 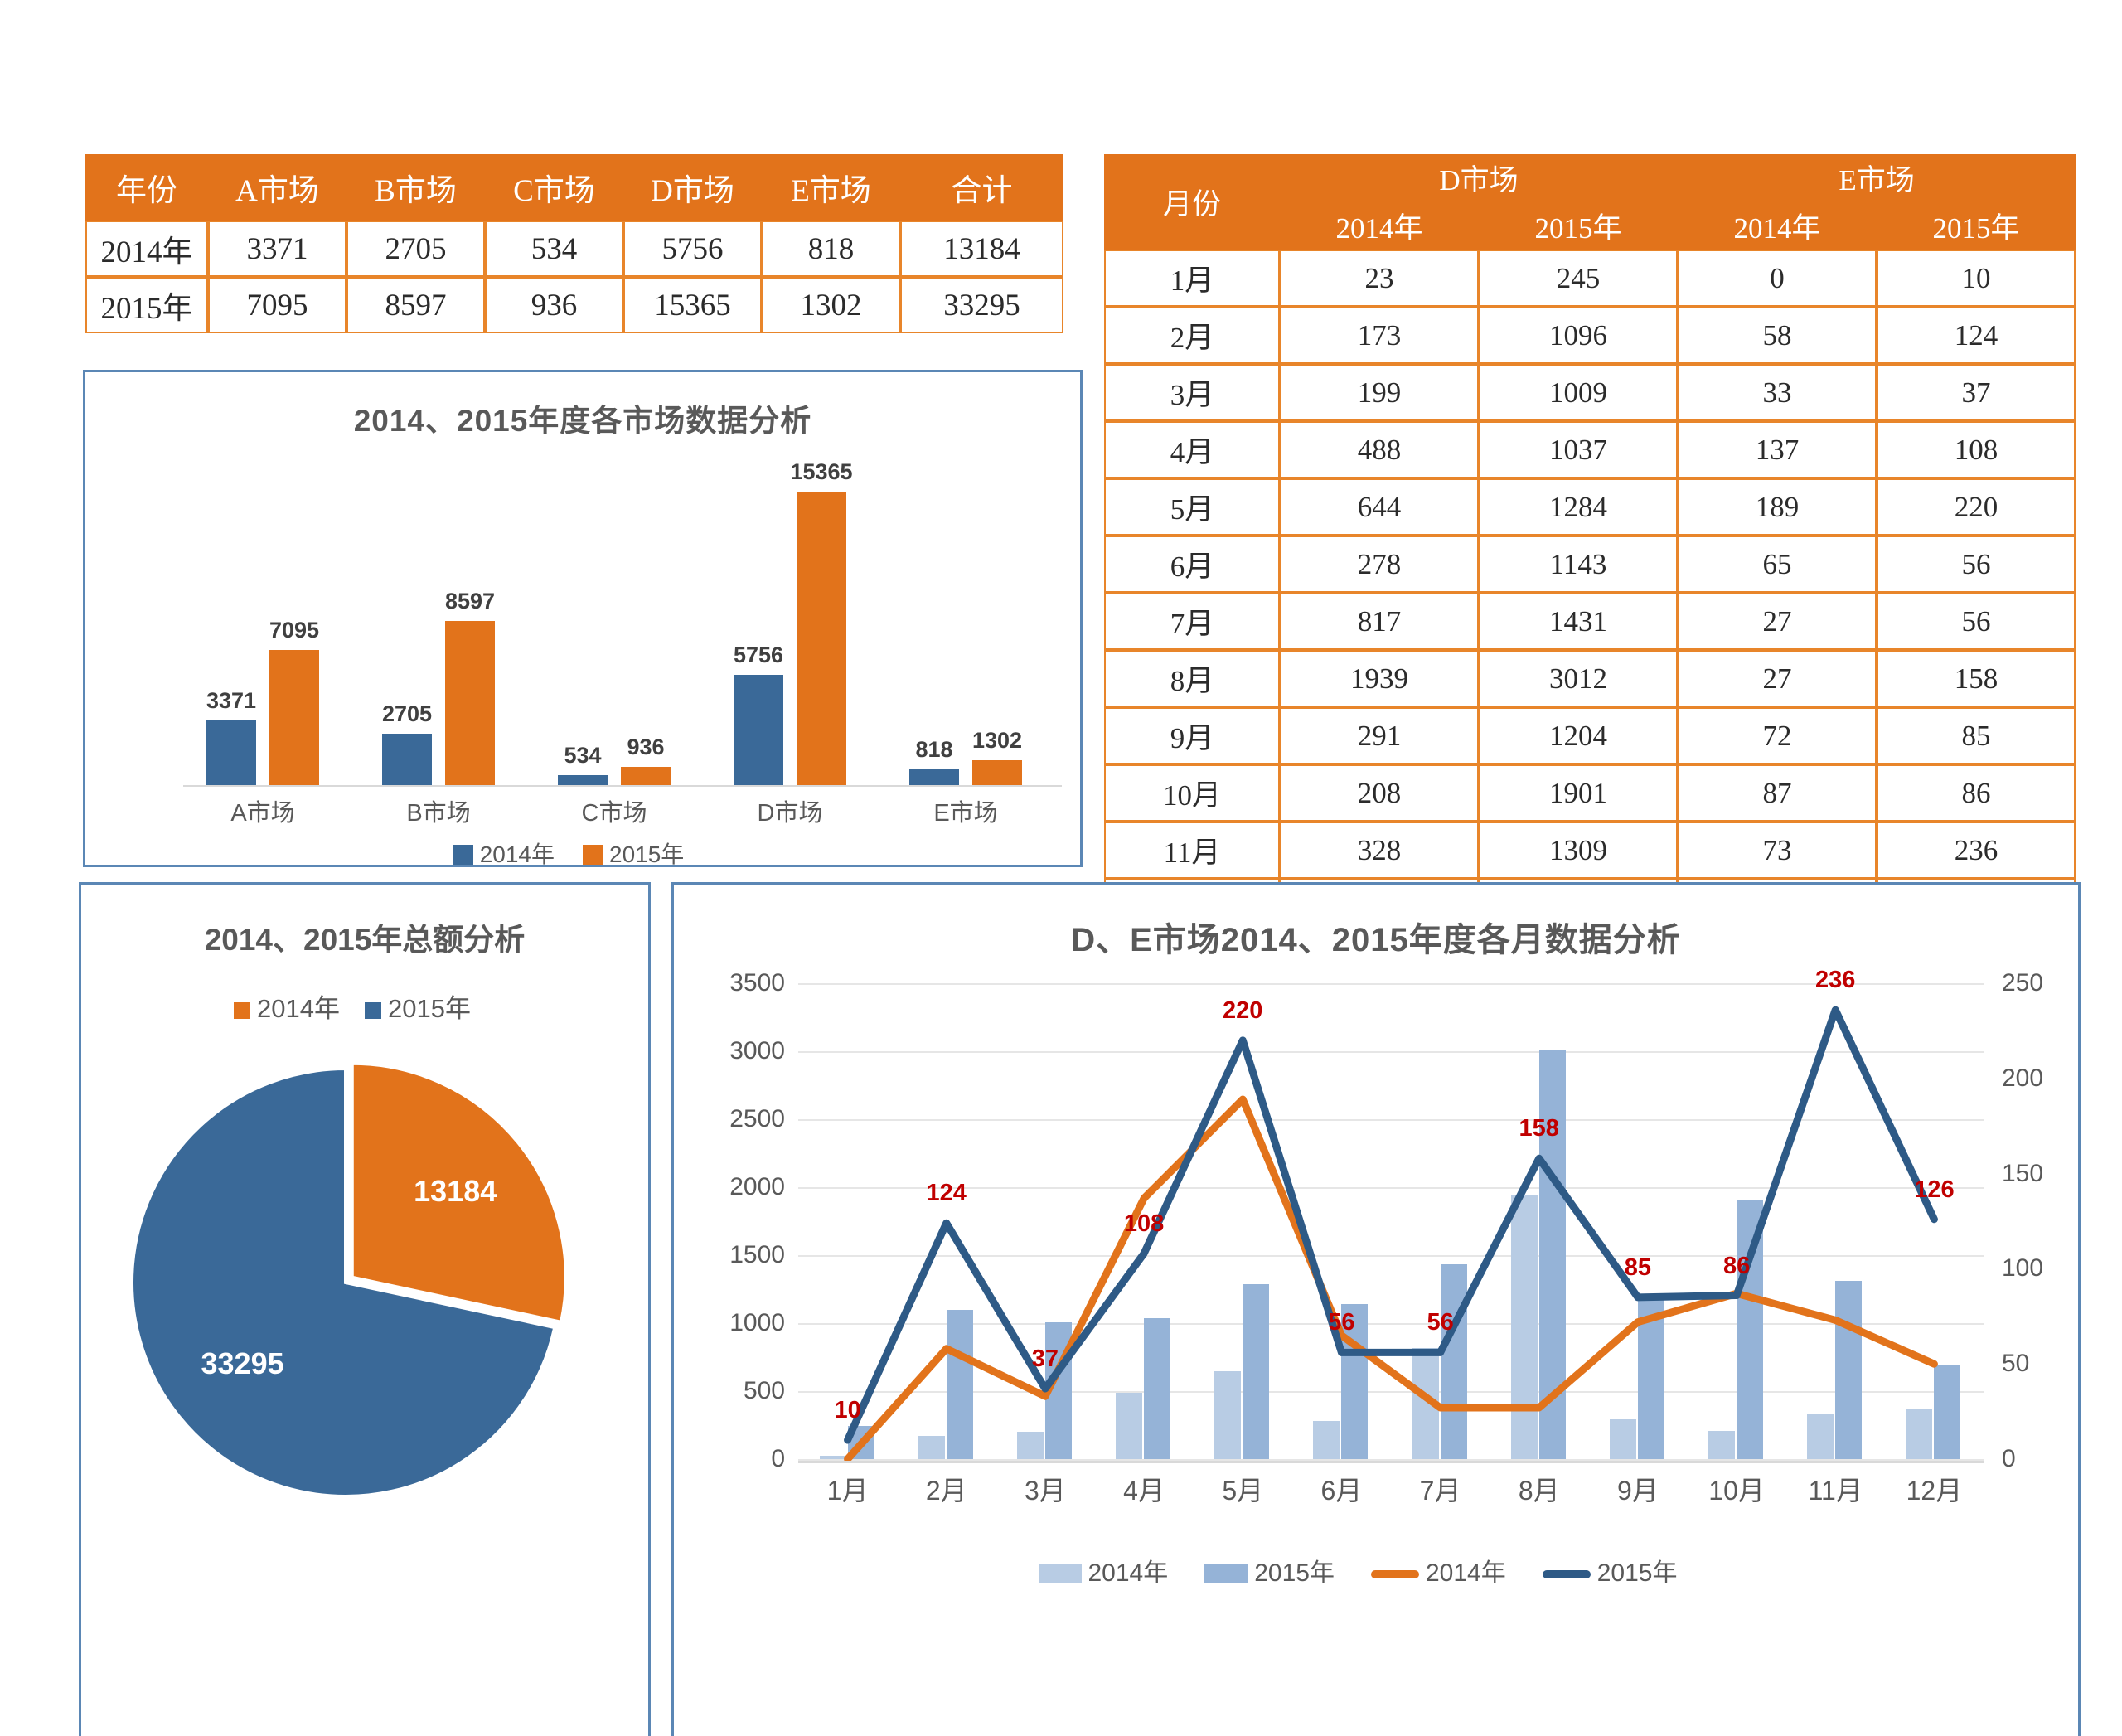 I want to click on summary-cell: 818, so click(x=831, y=249).